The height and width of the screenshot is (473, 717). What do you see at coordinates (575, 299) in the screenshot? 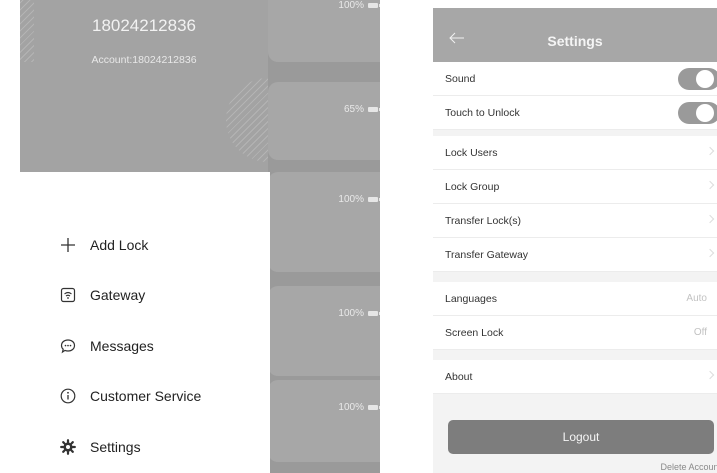
I see `setting-row-languages: Languages Auto` at bounding box center [575, 299].